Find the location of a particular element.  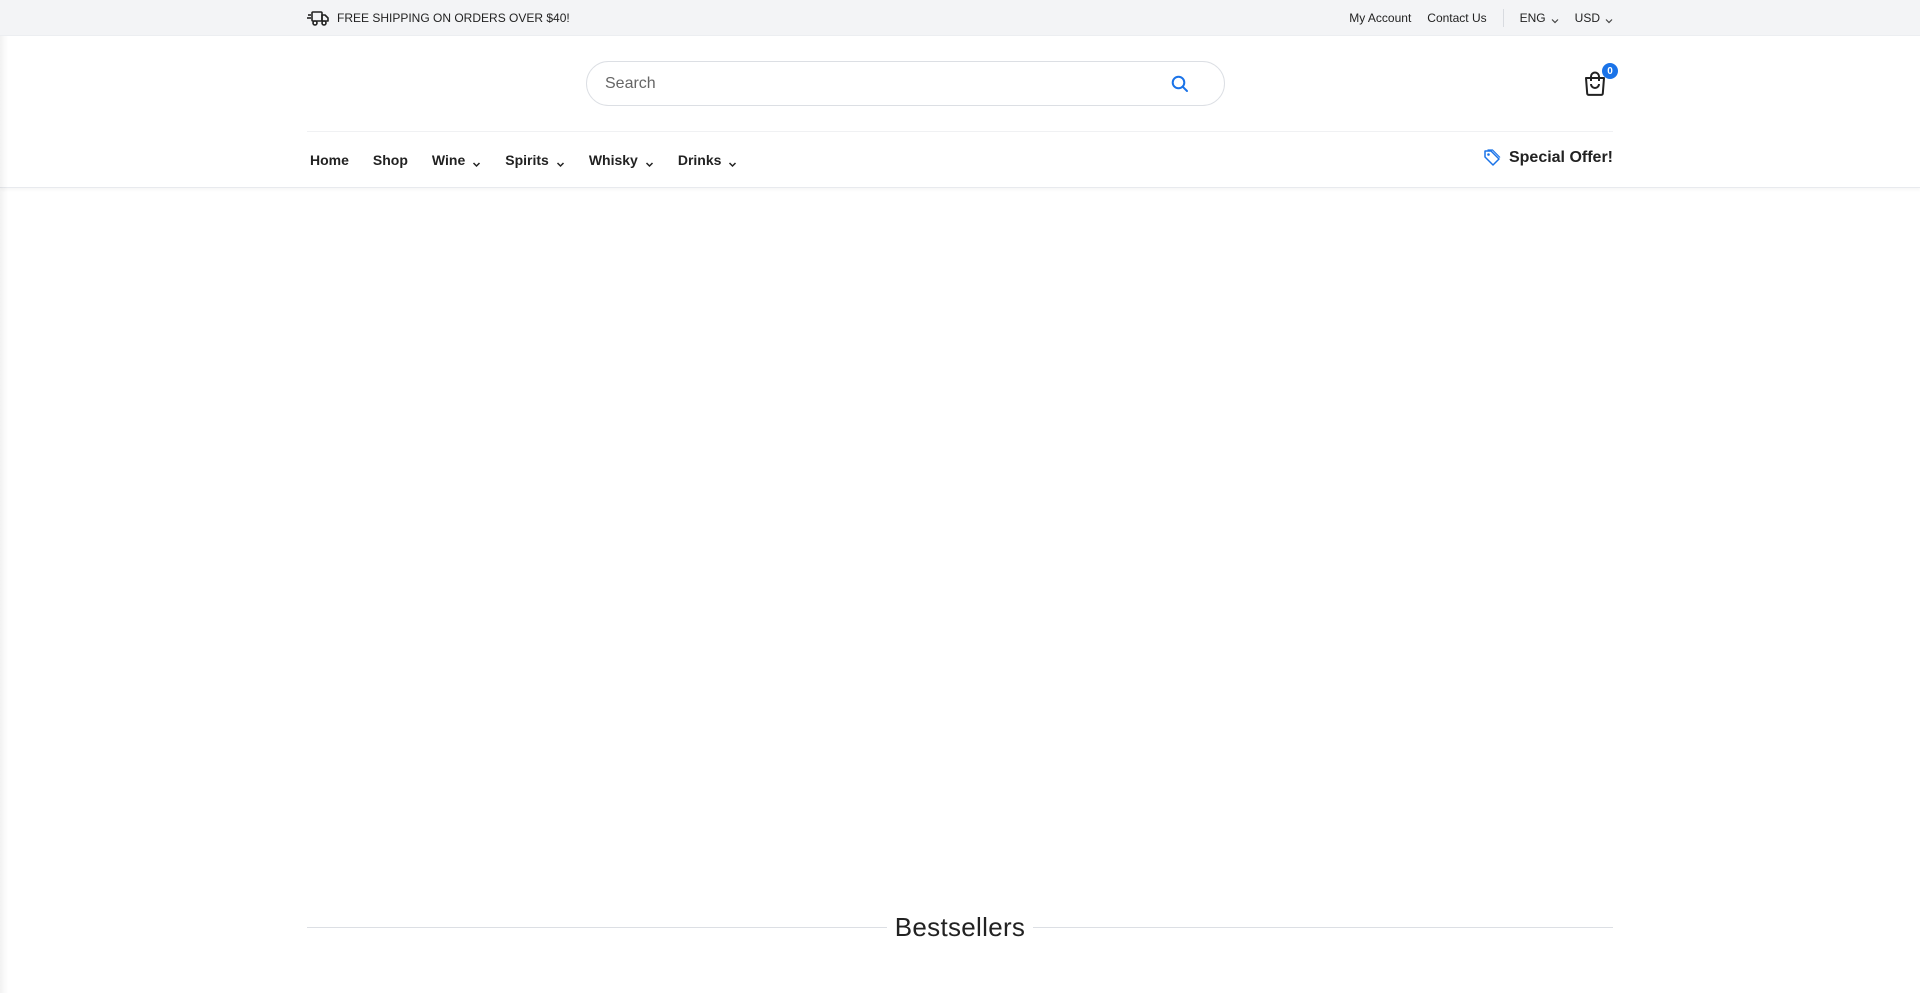

nav-item-label: Wine is located at coordinates (448, 160).